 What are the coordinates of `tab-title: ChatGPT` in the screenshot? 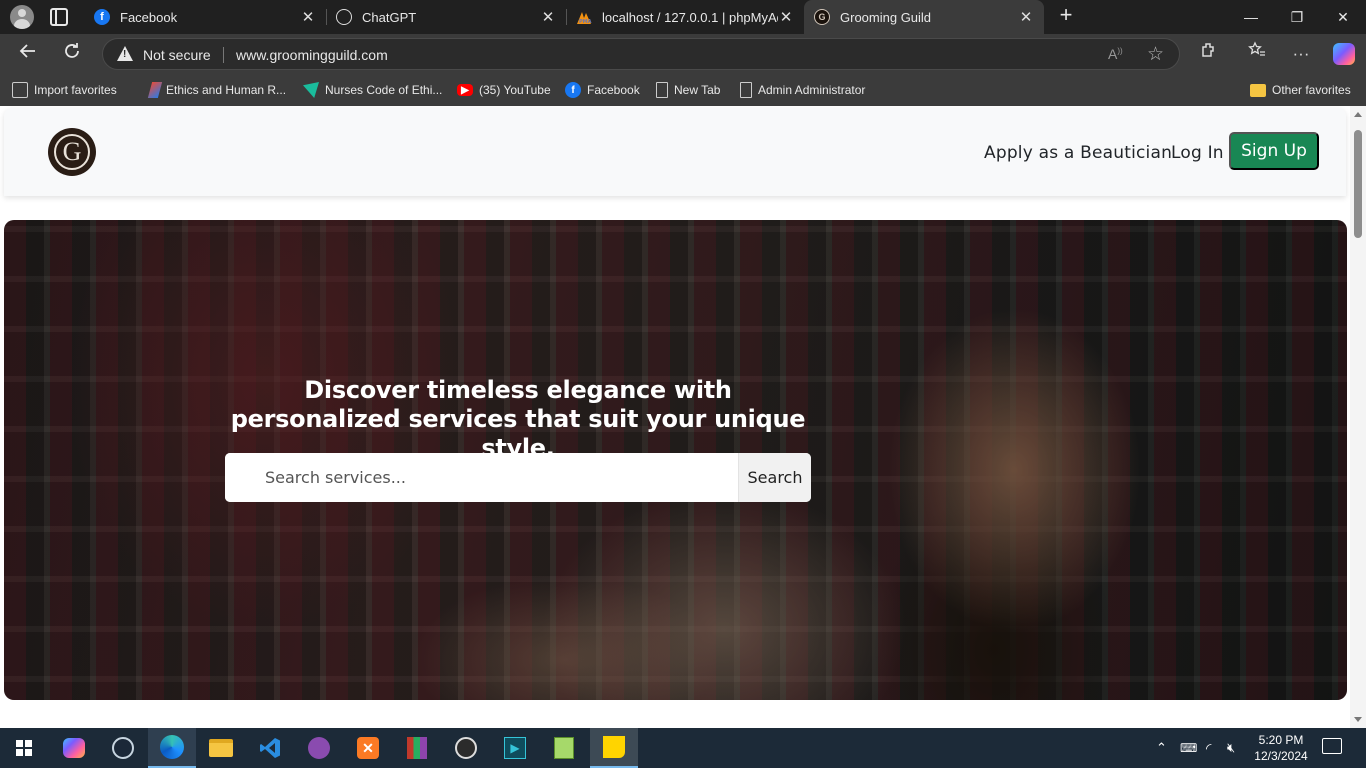 It's located at (389, 17).